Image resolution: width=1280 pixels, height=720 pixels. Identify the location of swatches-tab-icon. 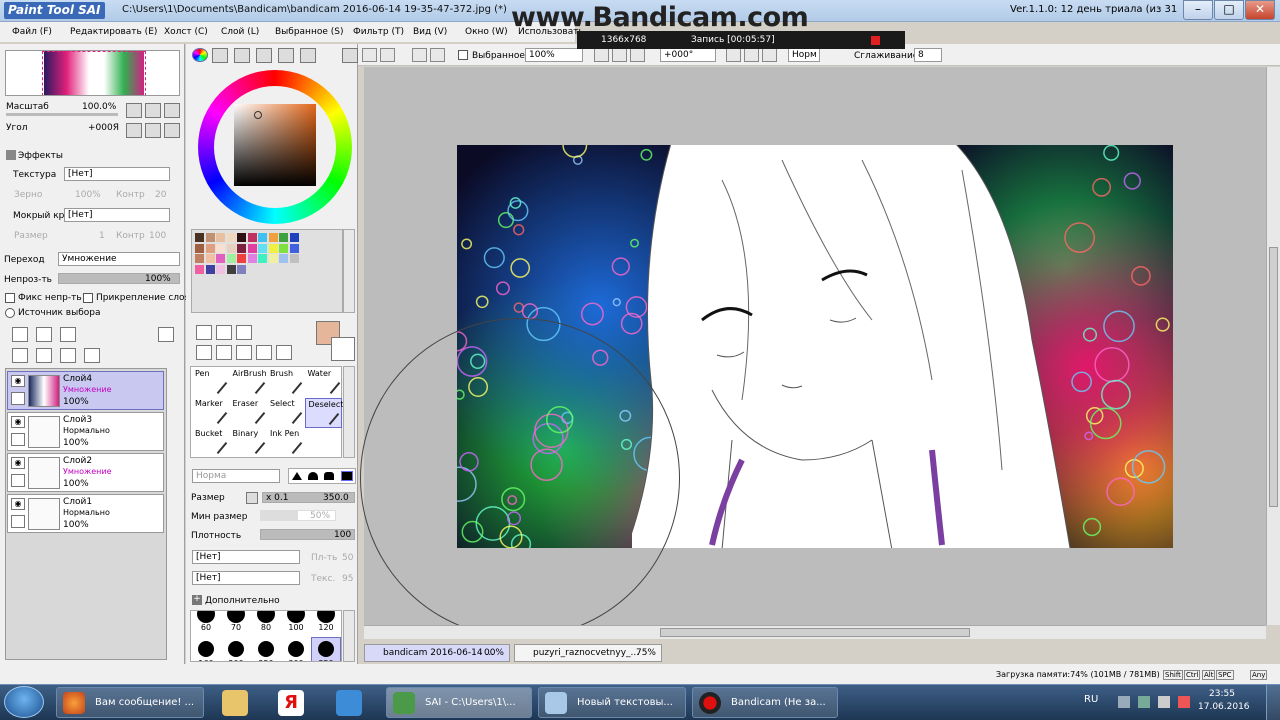
(286, 55).